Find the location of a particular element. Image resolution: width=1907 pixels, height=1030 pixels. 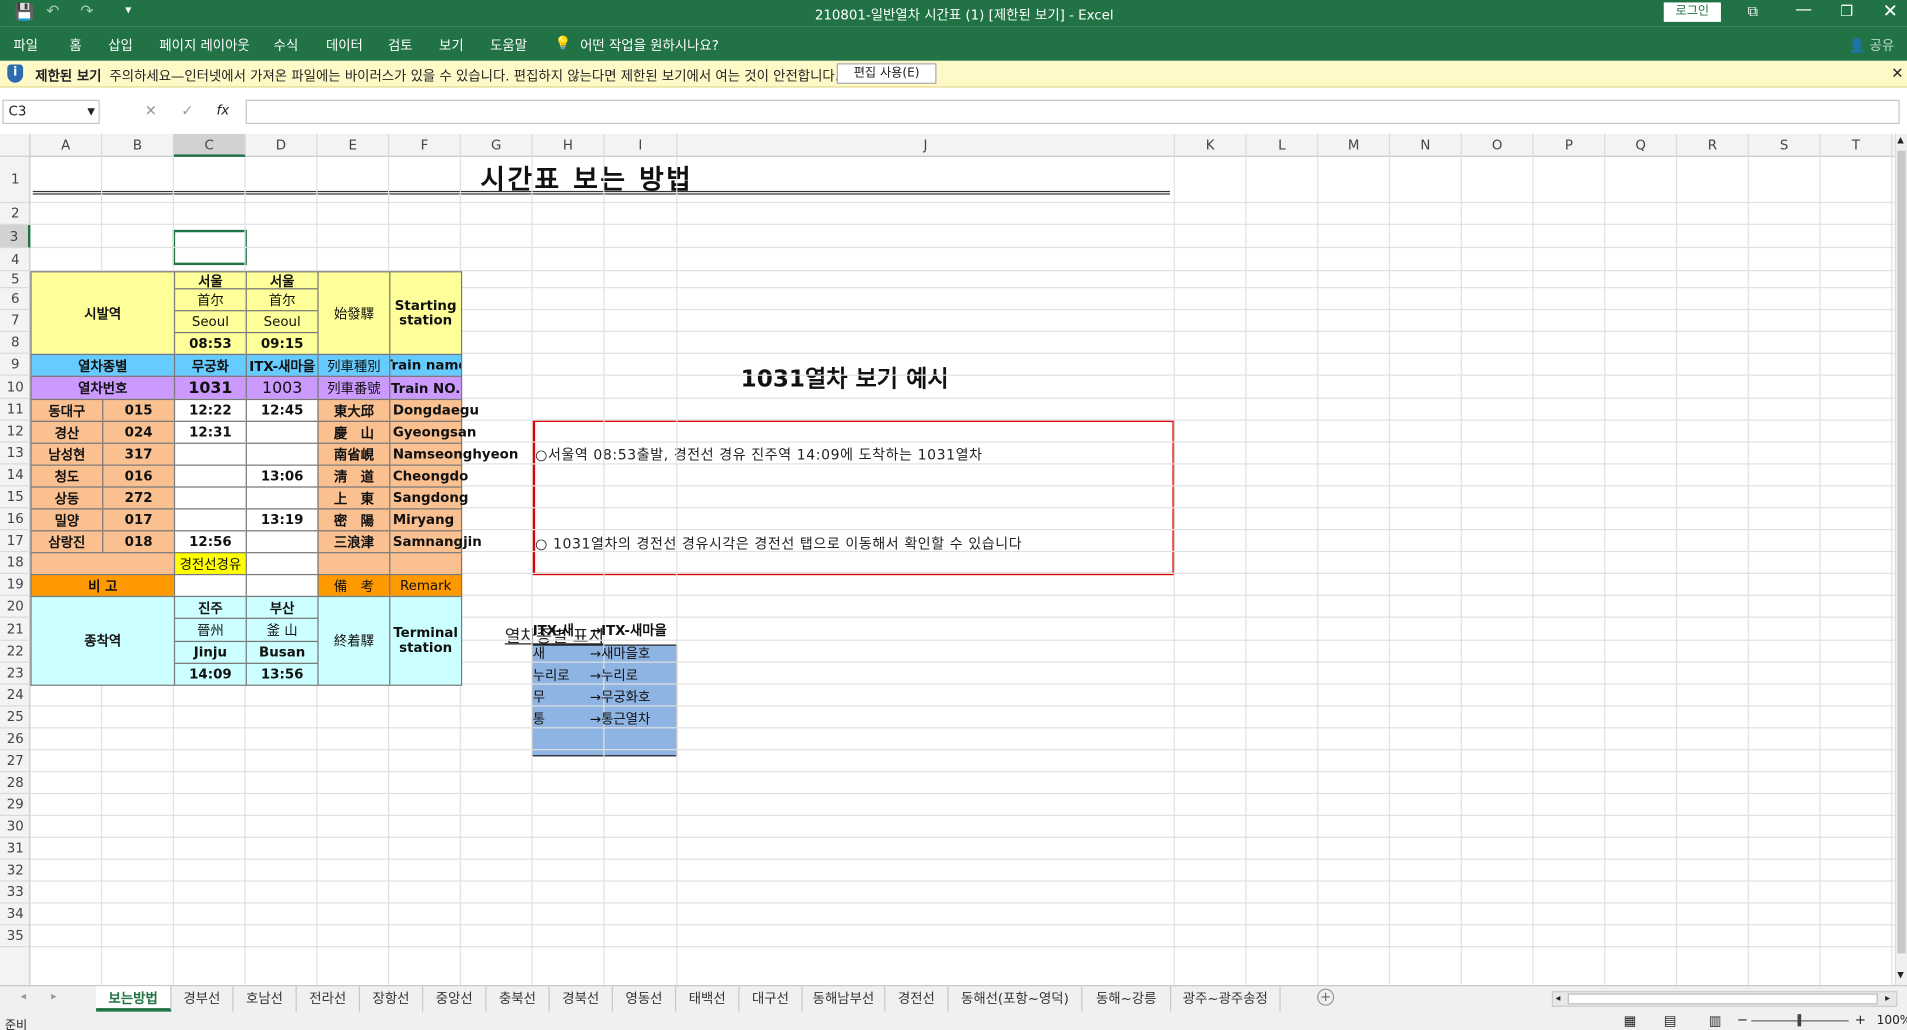

row-header-15: 15 is located at coordinates (15, 497).